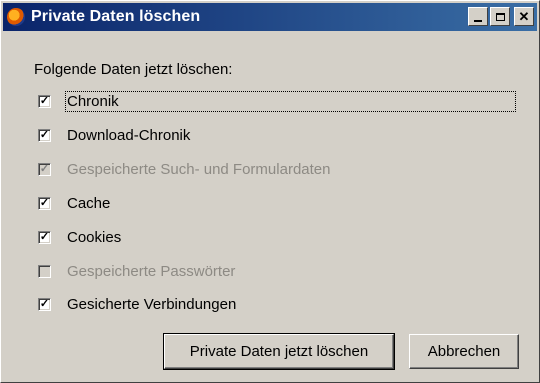  I want to click on maximize-button, so click(500, 16).